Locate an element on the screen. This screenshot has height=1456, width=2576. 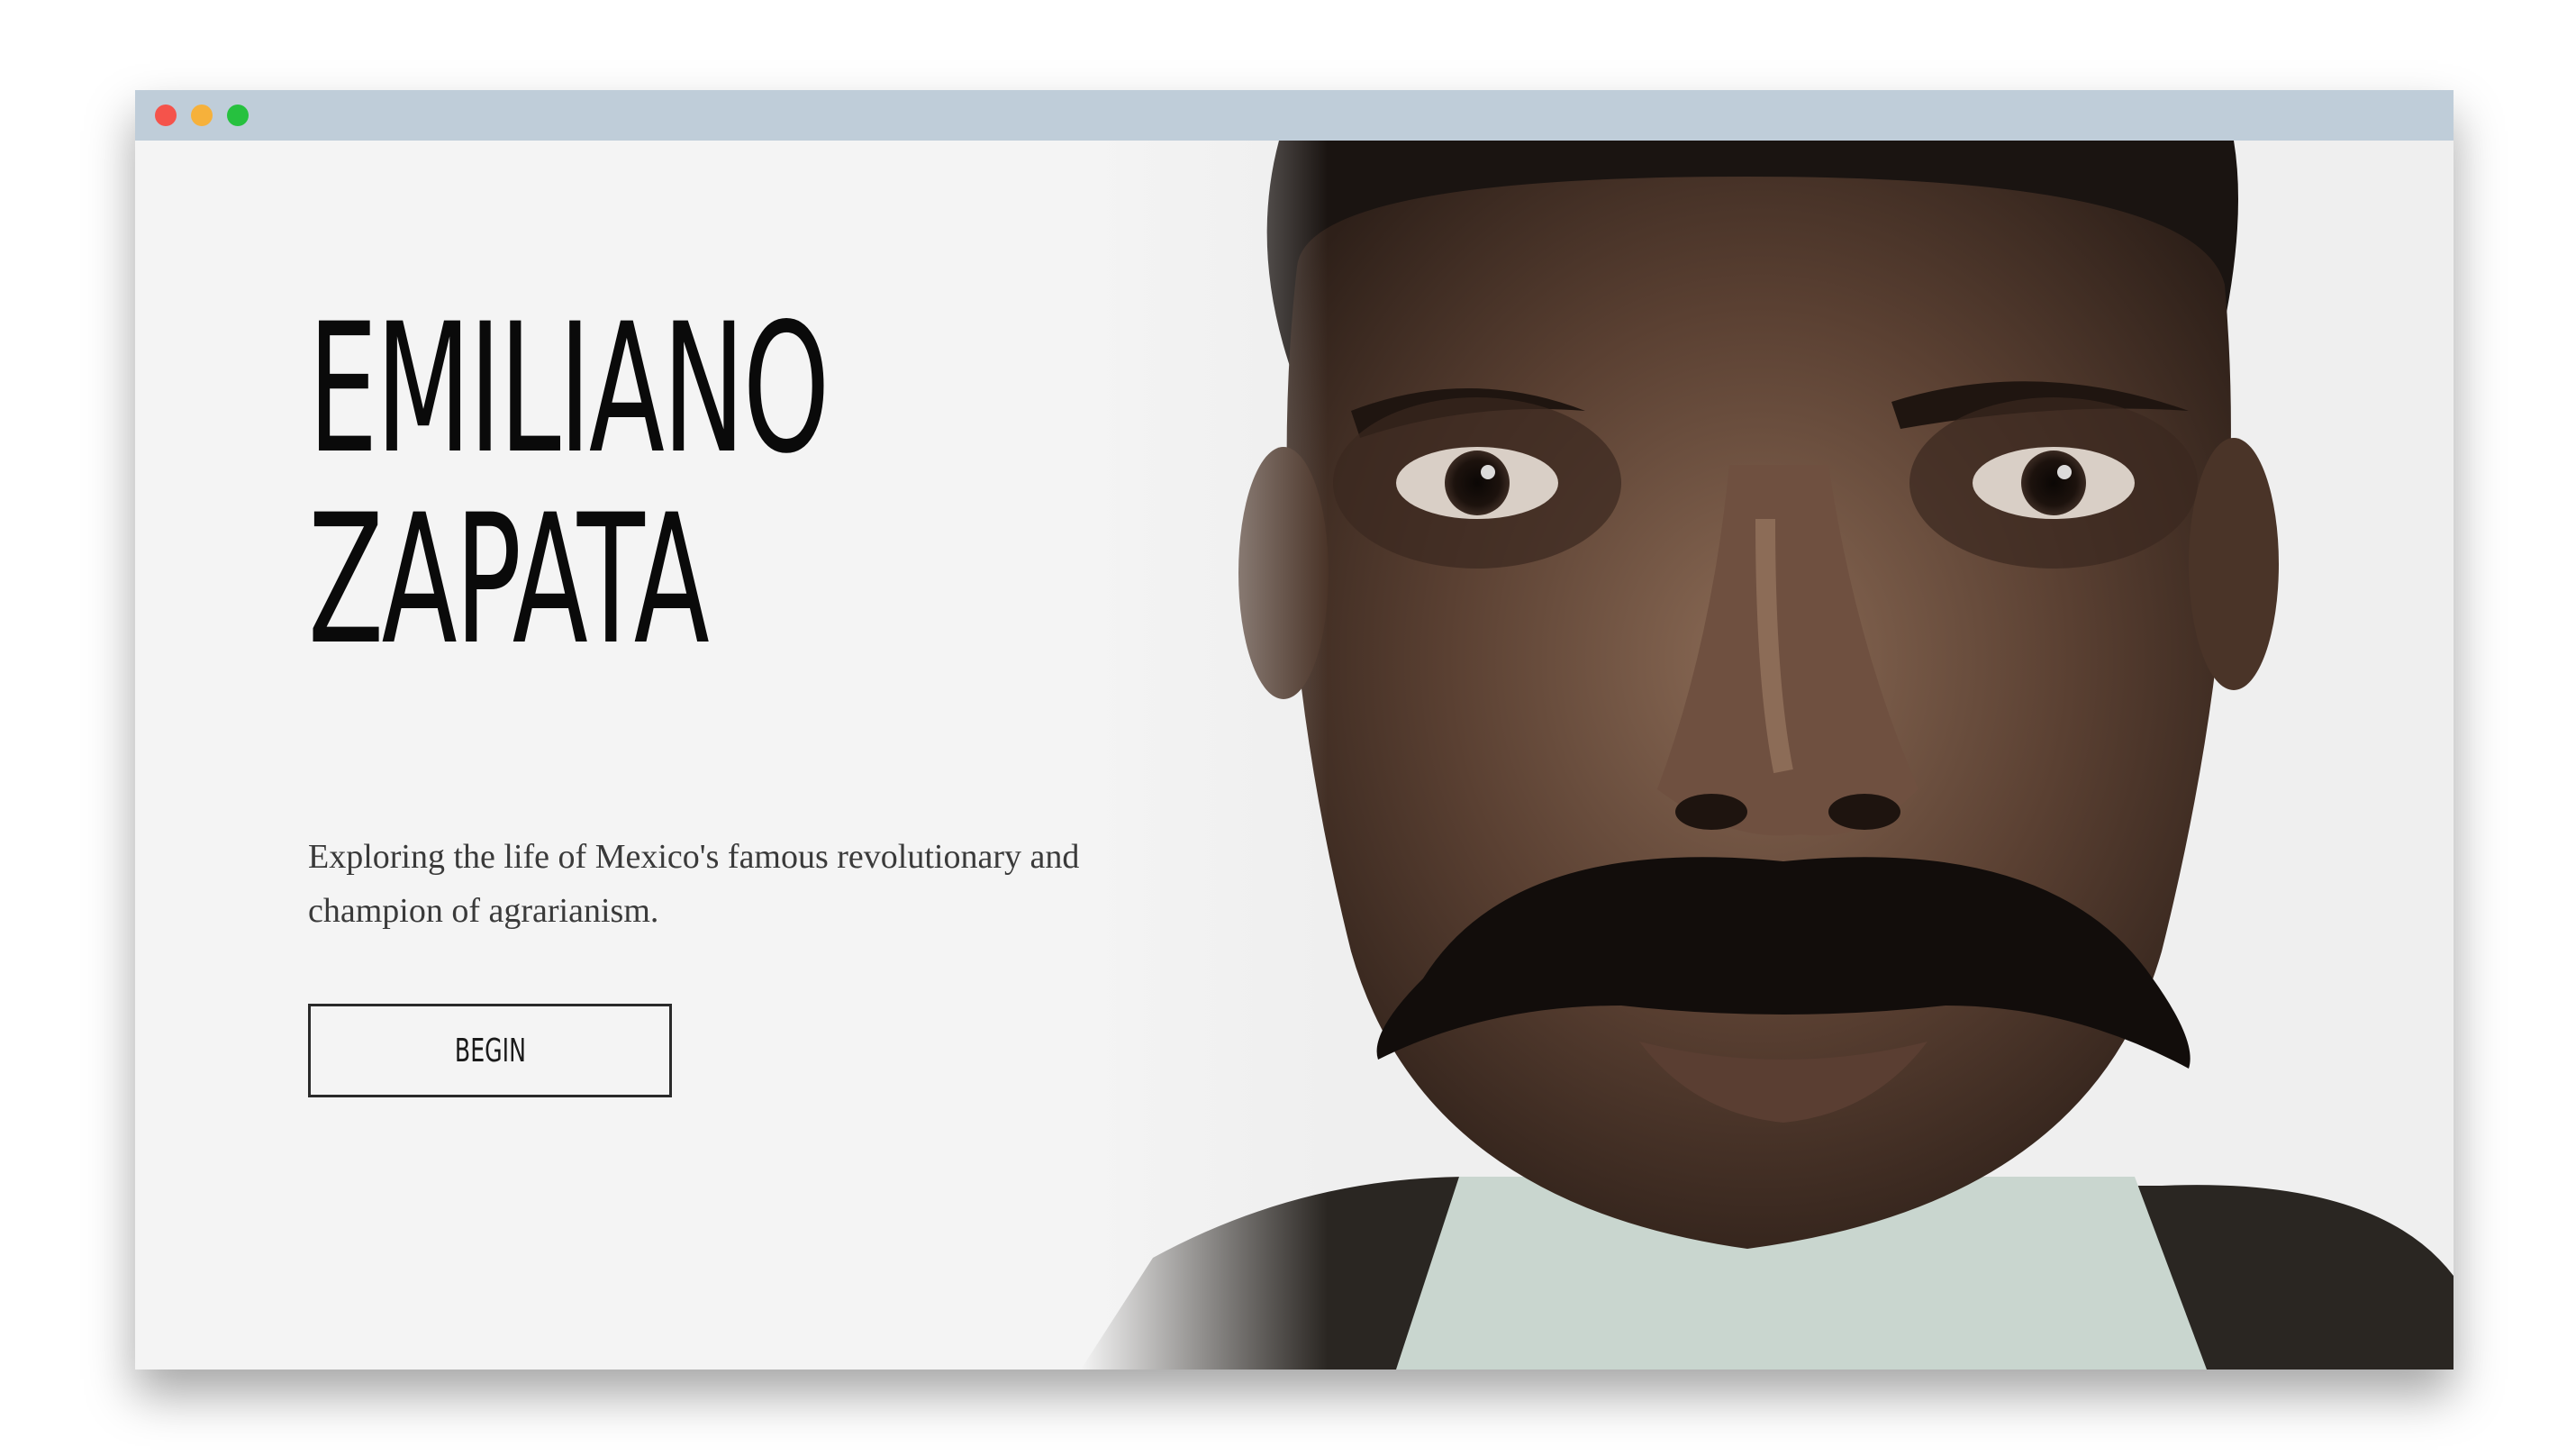
minimize-window-button is located at coordinates (202, 116).